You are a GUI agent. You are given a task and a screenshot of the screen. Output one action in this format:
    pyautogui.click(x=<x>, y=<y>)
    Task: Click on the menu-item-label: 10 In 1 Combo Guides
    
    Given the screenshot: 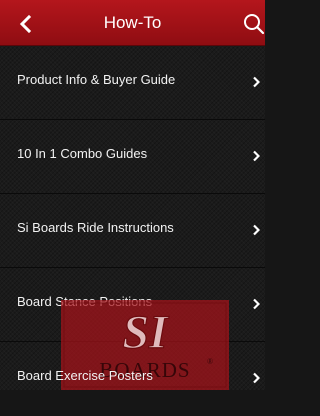 What is the action you would take?
    pyautogui.click(x=82, y=153)
    